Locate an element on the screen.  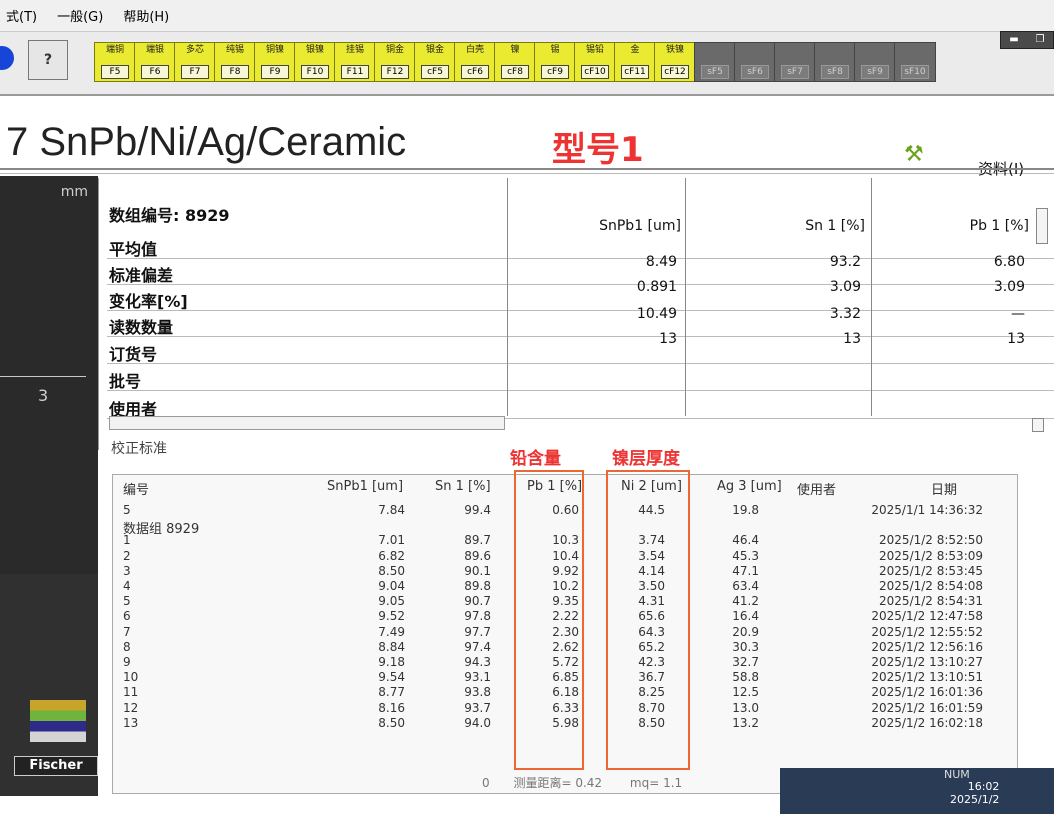
table-header: Sn 1 [%] is located at coordinates (463, 486).